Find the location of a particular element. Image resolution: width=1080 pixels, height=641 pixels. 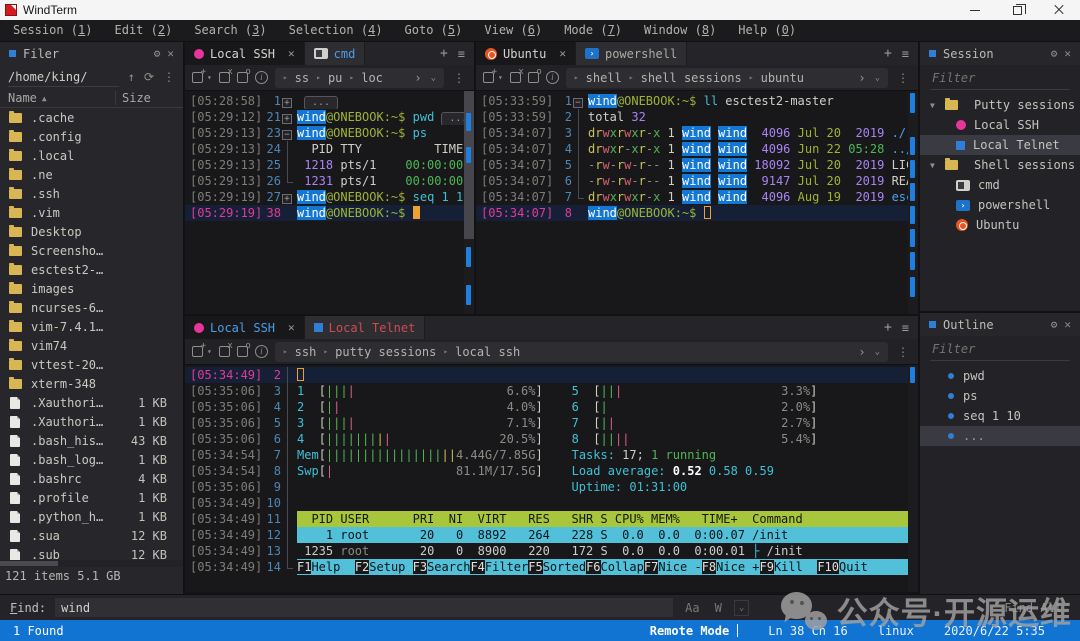

file-row-ssh: .ssh is located at coordinates (91, 193).